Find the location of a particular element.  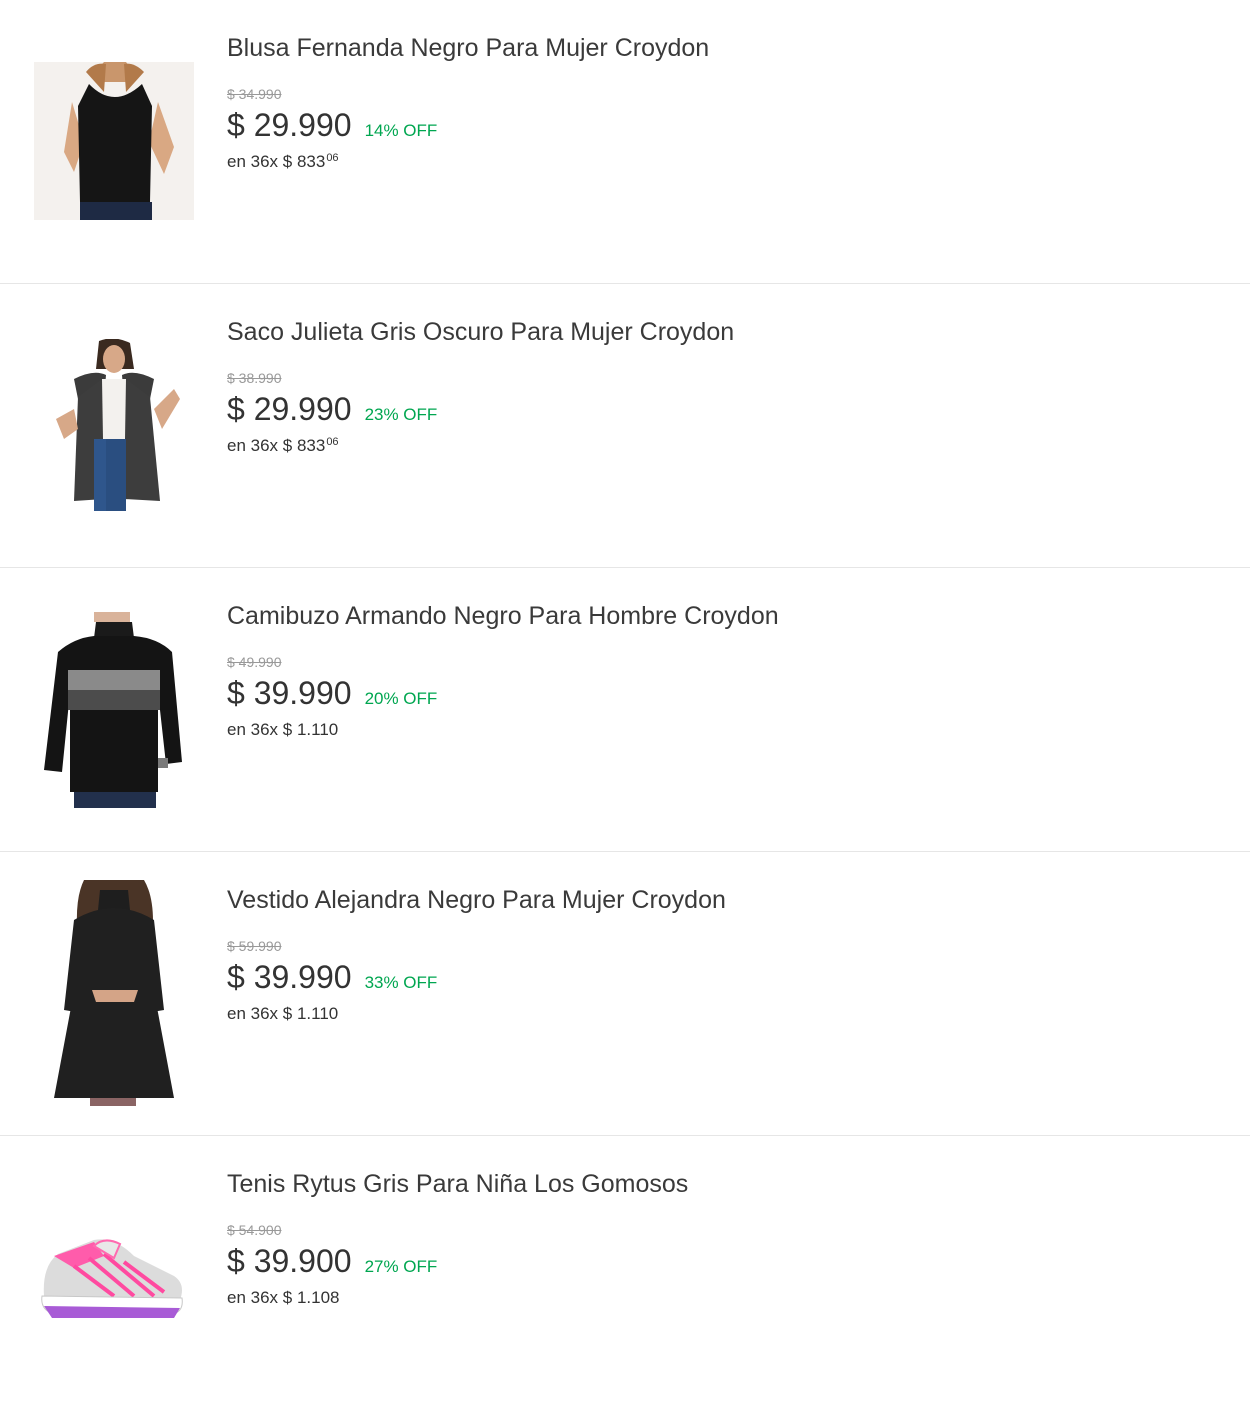

black-dress-photo is located at coordinates (114, 993).